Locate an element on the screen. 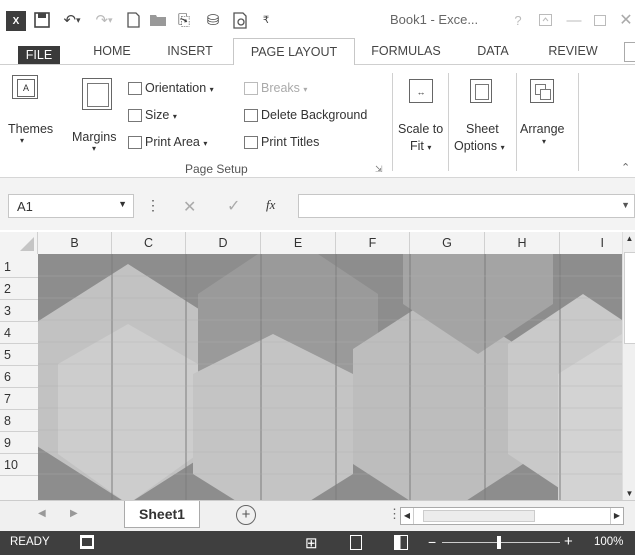 This screenshot has width=635, height=555. column-header: F is located at coordinates (373, 243).